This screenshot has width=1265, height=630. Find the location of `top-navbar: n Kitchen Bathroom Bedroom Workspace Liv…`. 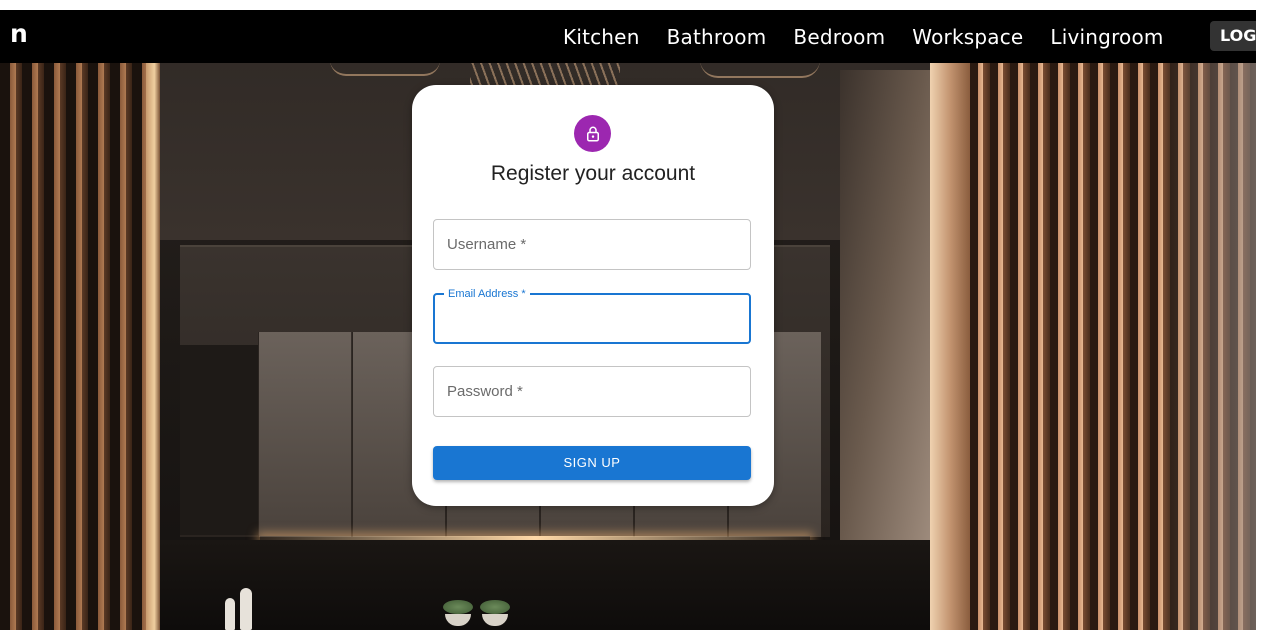

top-navbar: n Kitchen Bathroom Bedroom Workspace Liv… is located at coordinates (628, 36).